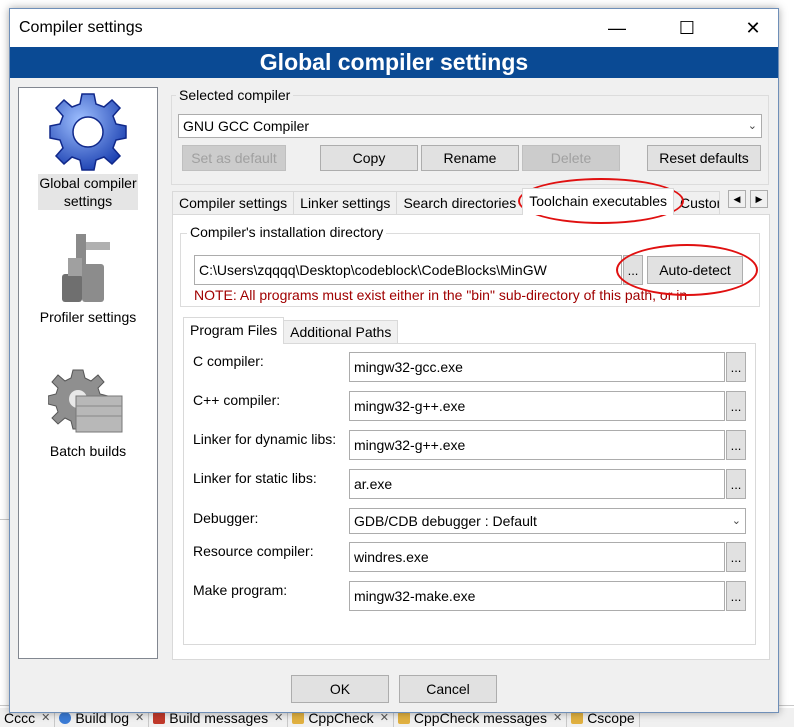 The image size is (794, 727). I want to click on close-button: ✕, so click(753, 28).